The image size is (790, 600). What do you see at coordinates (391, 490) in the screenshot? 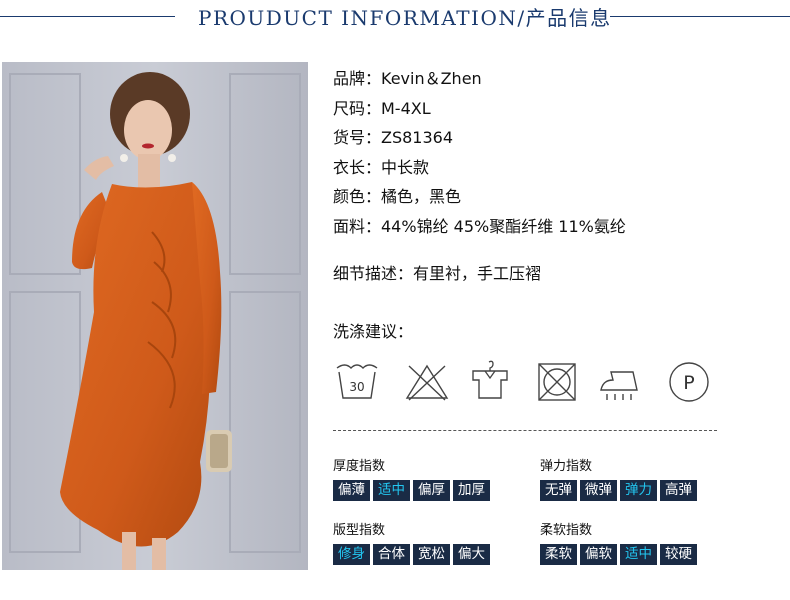
I see `thickness-option: 适中` at bounding box center [391, 490].